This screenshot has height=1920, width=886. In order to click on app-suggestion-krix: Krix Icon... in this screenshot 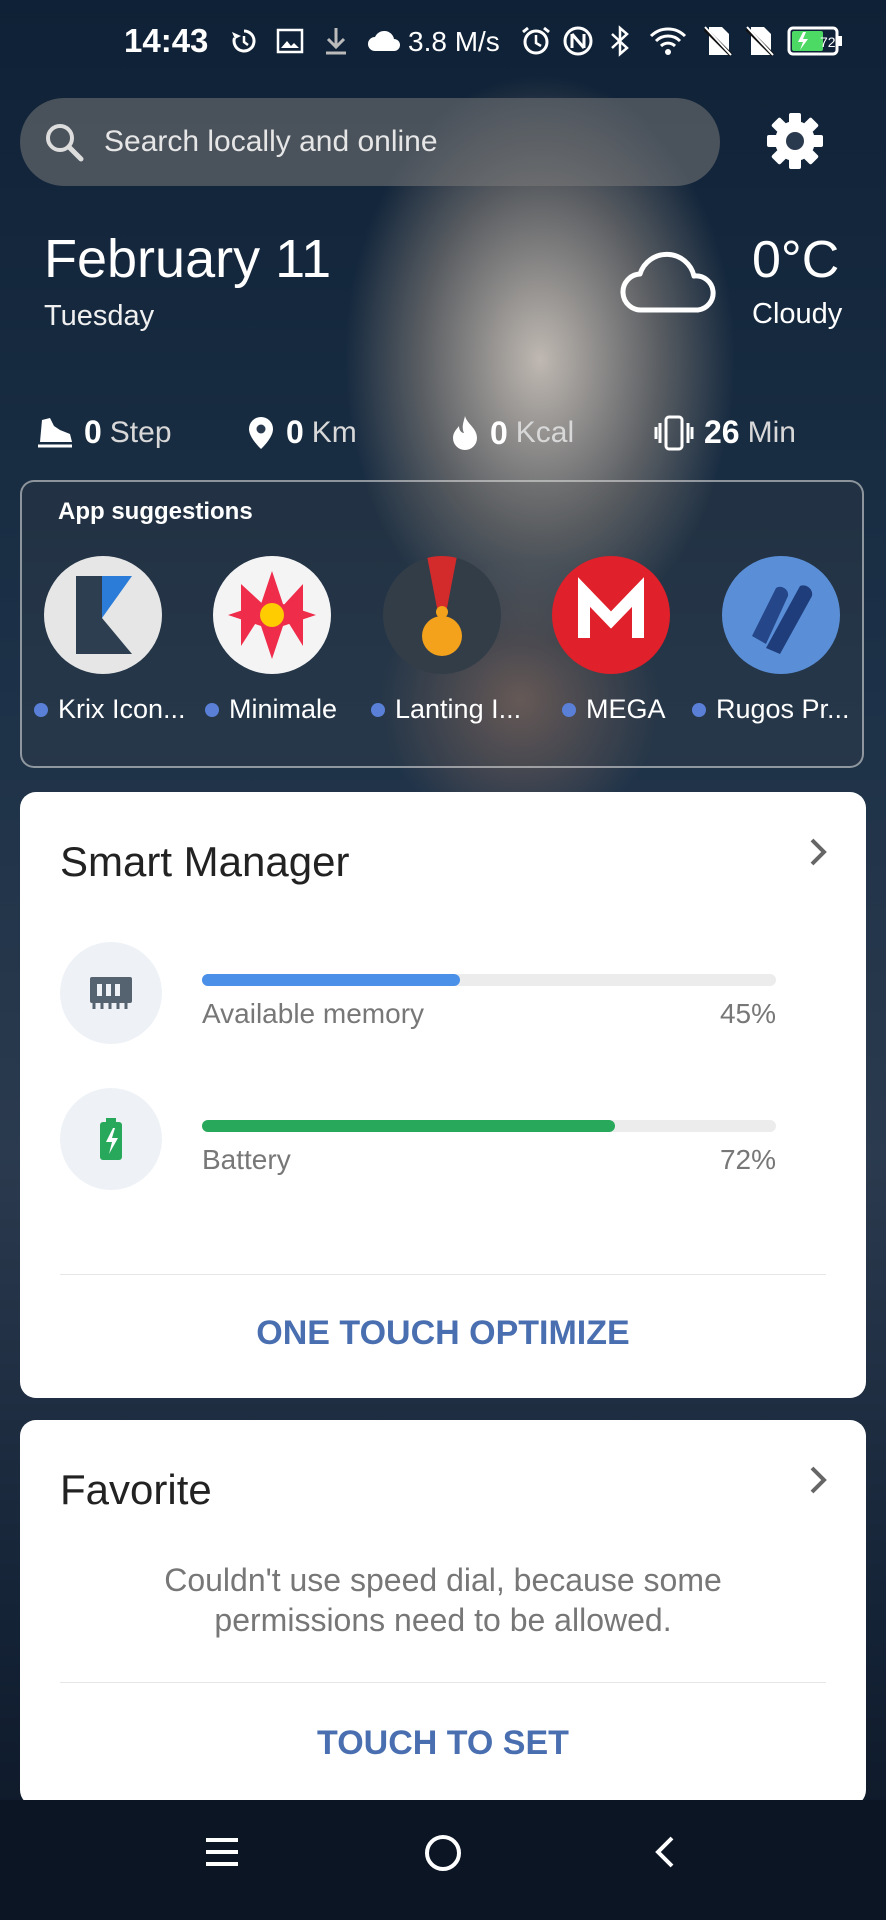, I will do `click(105, 651)`.